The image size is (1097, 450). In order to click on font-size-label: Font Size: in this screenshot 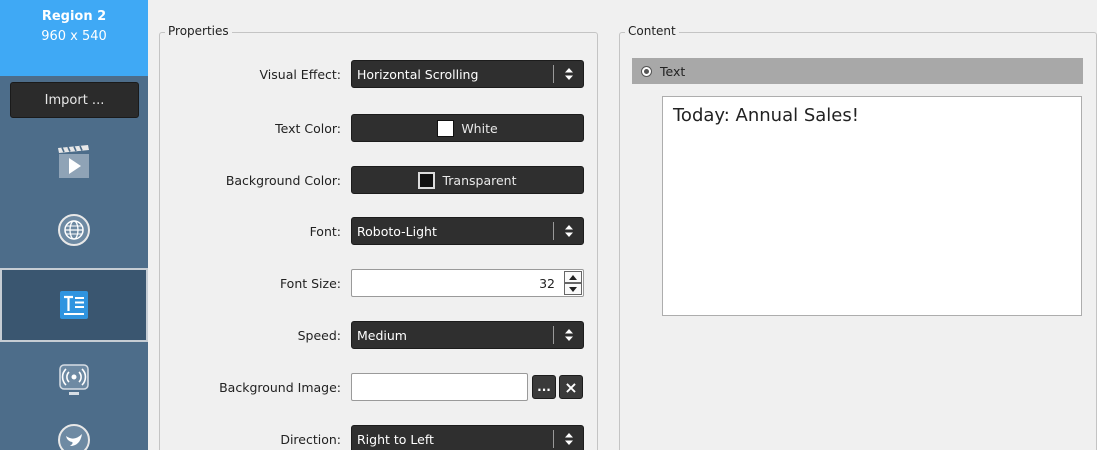, I will do `click(310, 283)`.